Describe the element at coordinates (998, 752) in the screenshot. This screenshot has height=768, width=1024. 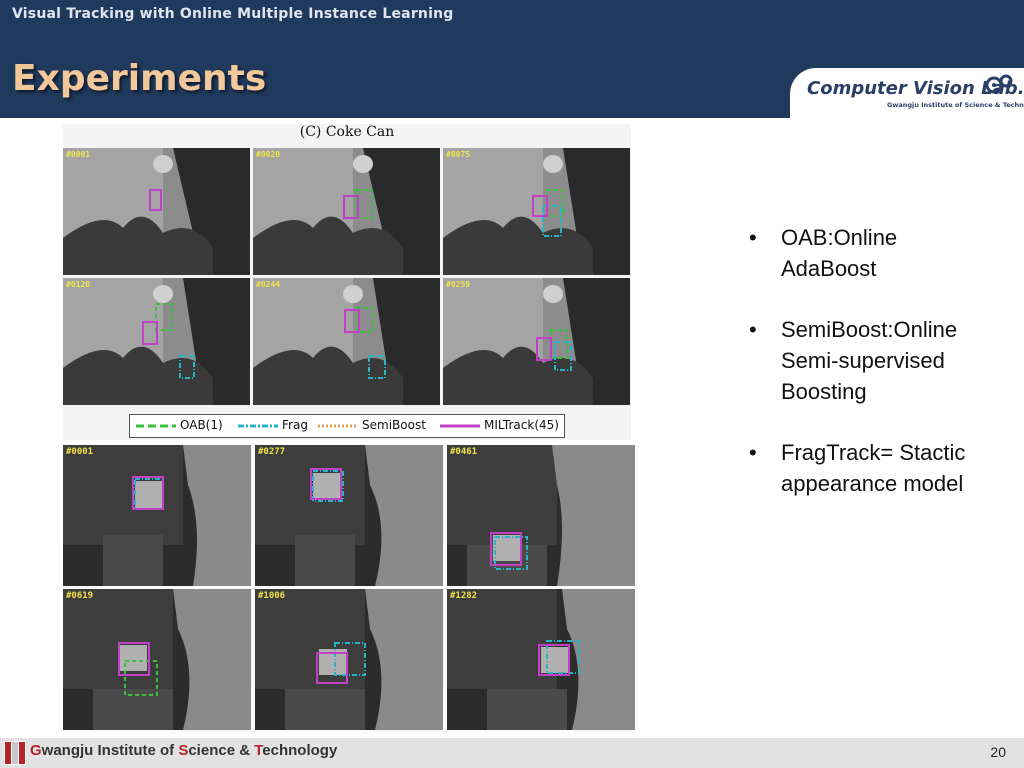
I see `page-number: 20` at that location.